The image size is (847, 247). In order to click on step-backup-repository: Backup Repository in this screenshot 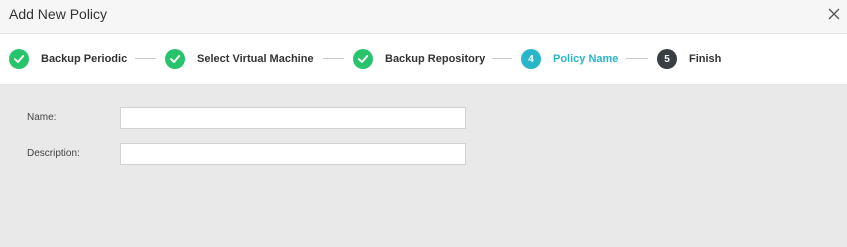, I will do `click(419, 59)`.